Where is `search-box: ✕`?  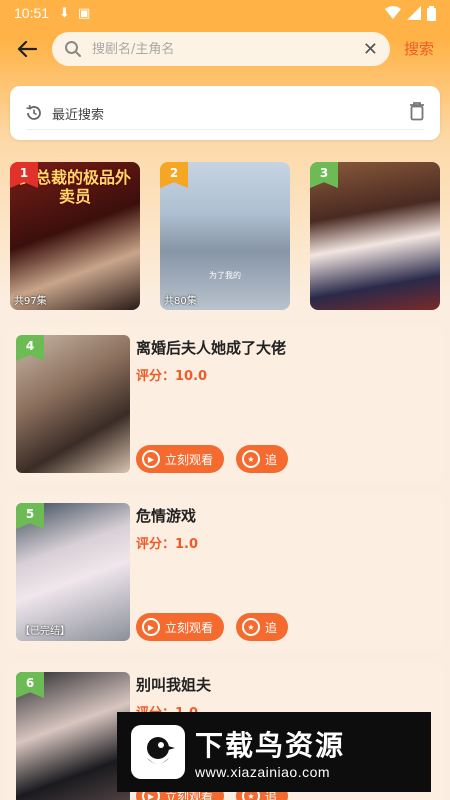 search-box: ✕ is located at coordinates (221, 49).